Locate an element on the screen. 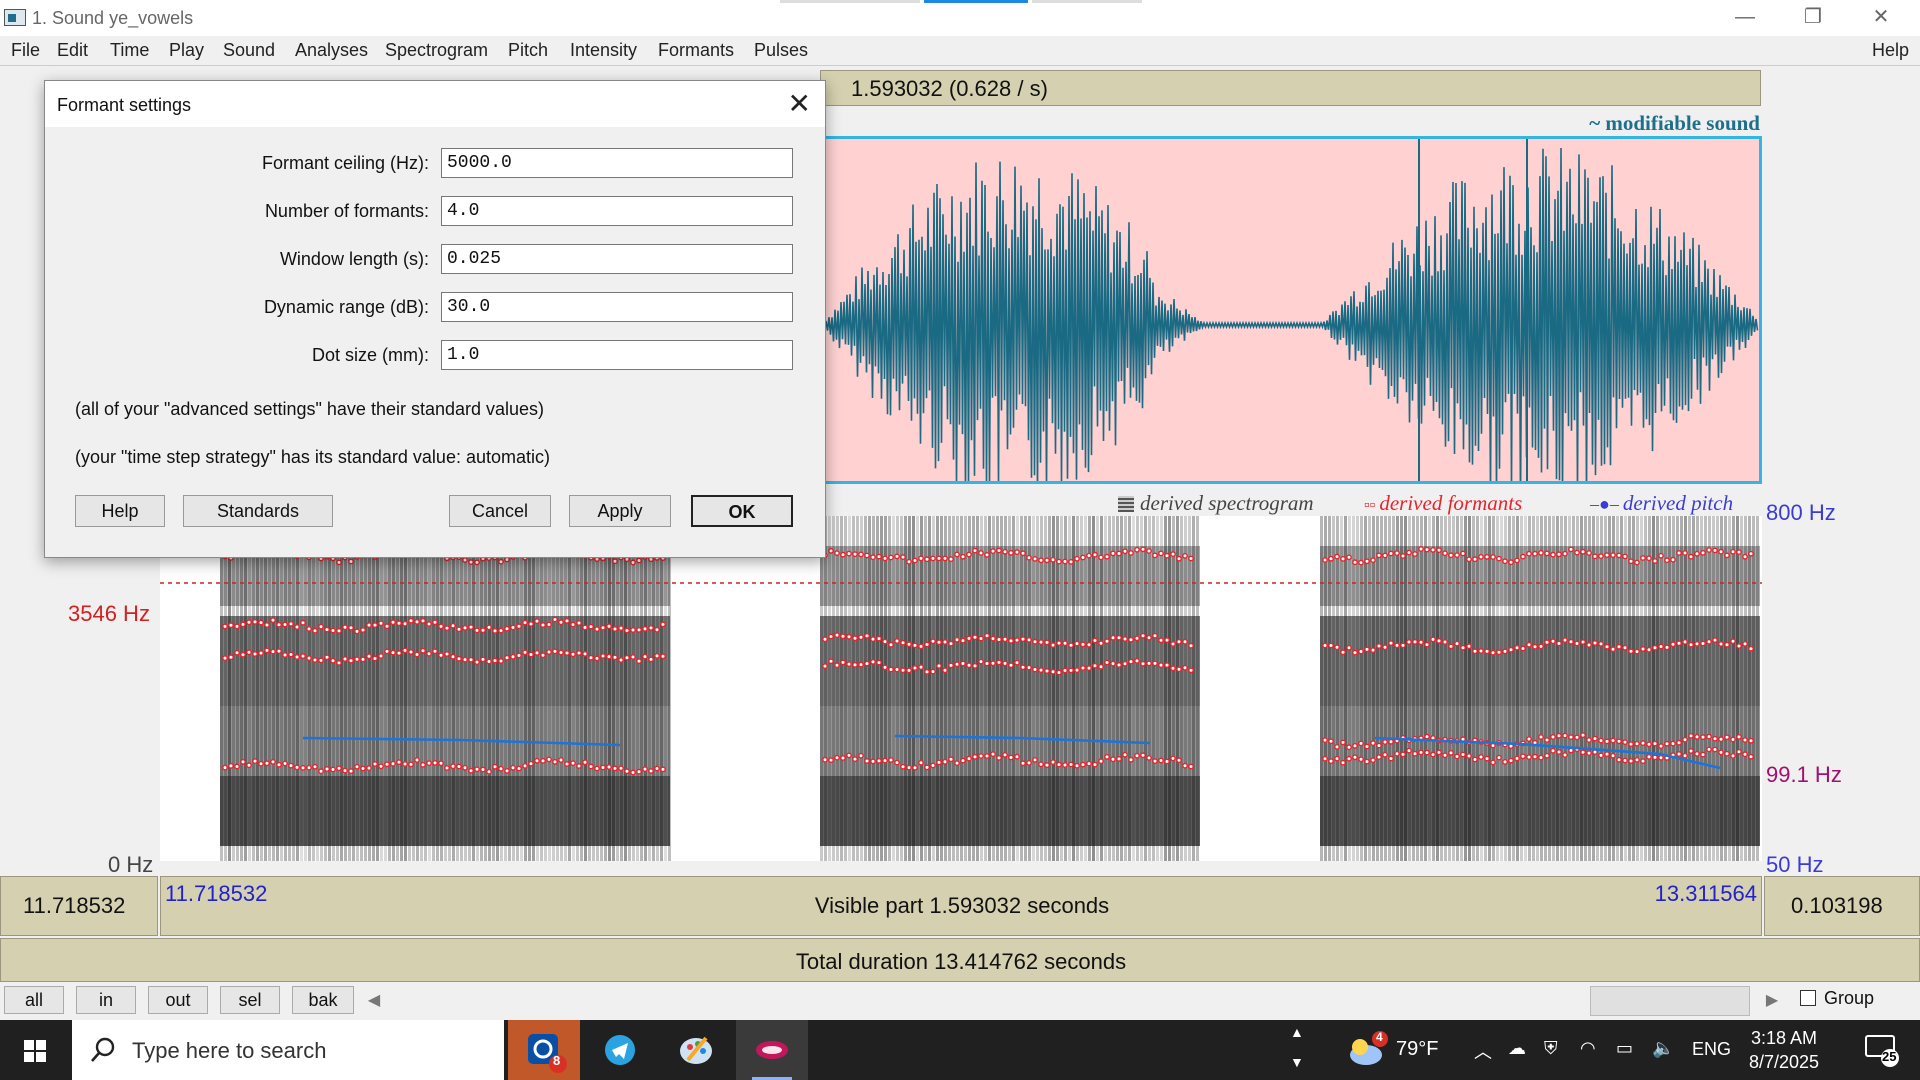 The image size is (1920, 1080). close-window-button: ✕ is located at coordinates (1881, 17).